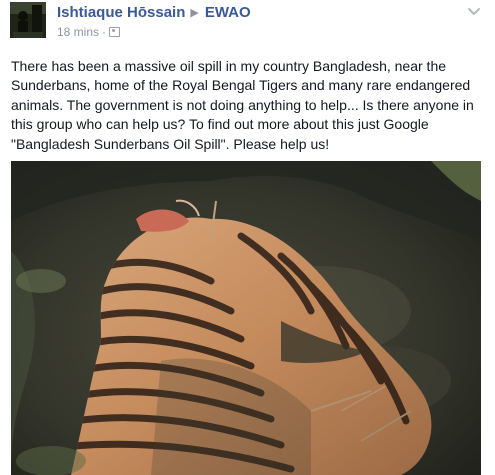 The width and height of the screenshot is (495, 475). I want to click on author-name-link: Ishtiaque Hōssain, so click(121, 12).